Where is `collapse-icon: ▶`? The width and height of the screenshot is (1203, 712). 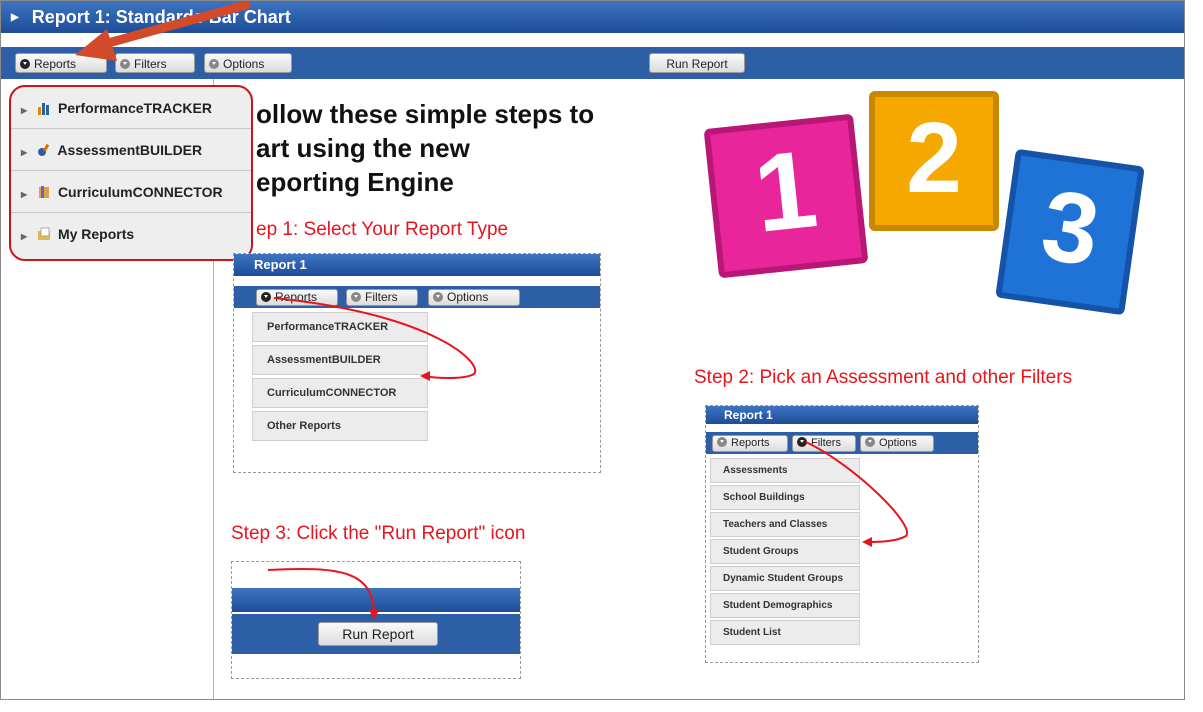
collapse-icon: ▶ is located at coordinates (15, 17).